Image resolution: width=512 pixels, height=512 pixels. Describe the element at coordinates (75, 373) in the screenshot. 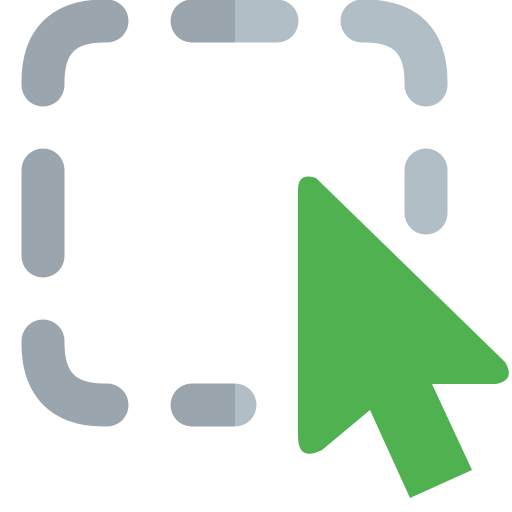

I see `dash-bottom-left-corner` at that location.